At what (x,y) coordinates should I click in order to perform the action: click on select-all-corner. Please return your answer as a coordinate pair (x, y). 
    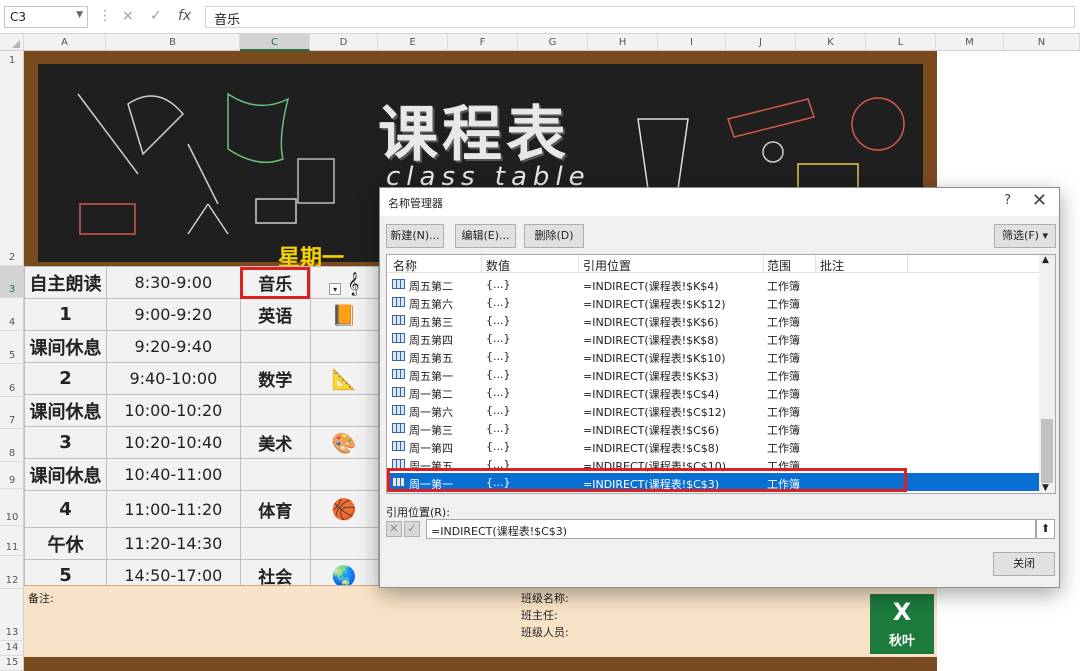
    Looking at the image, I should click on (12, 42).